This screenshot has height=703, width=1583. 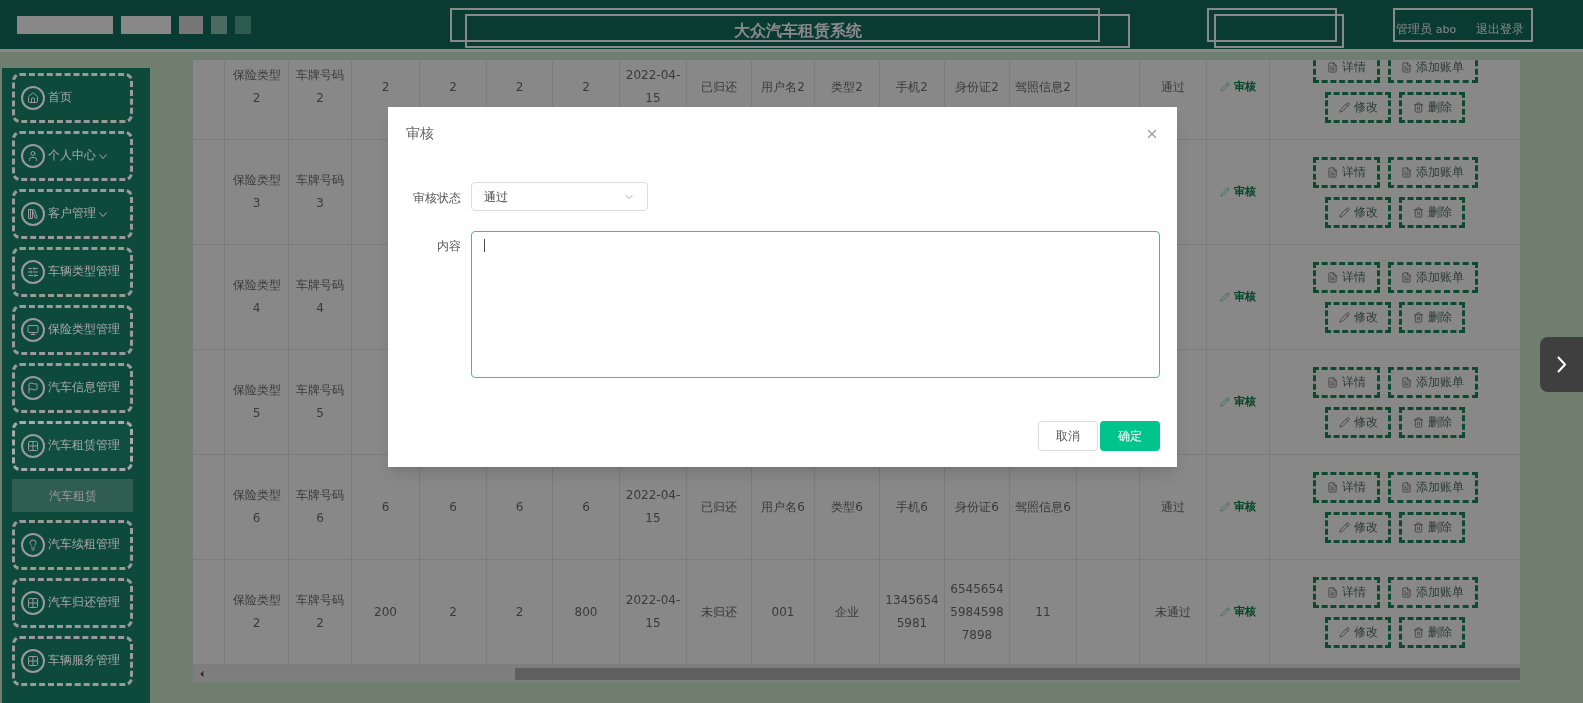 What do you see at coordinates (33, 388) in the screenshot?
I see `flag-icon` at bounding box center [33, 388].